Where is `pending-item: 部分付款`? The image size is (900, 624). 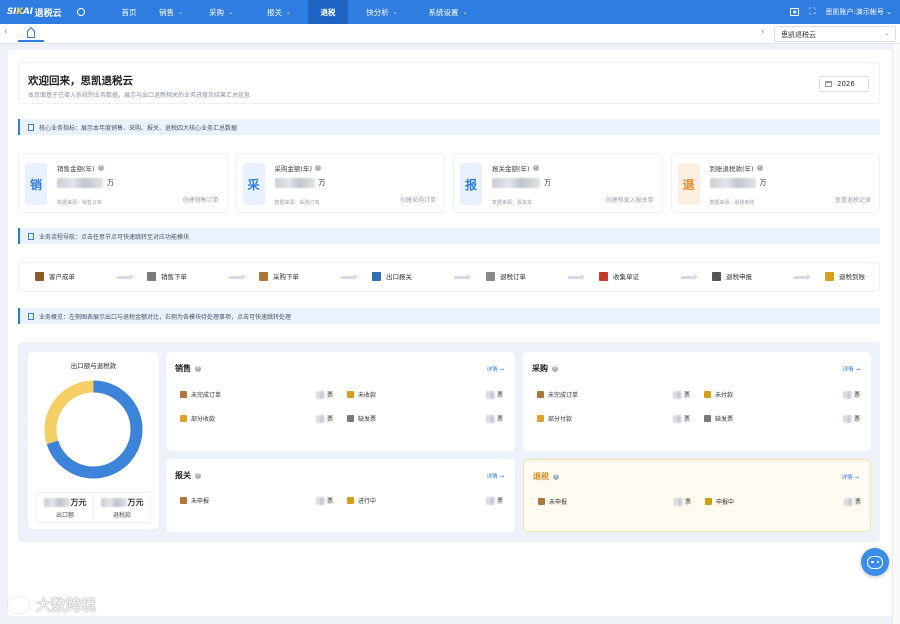
pending-item: 部分付款 is located at coordinates (554, 418).